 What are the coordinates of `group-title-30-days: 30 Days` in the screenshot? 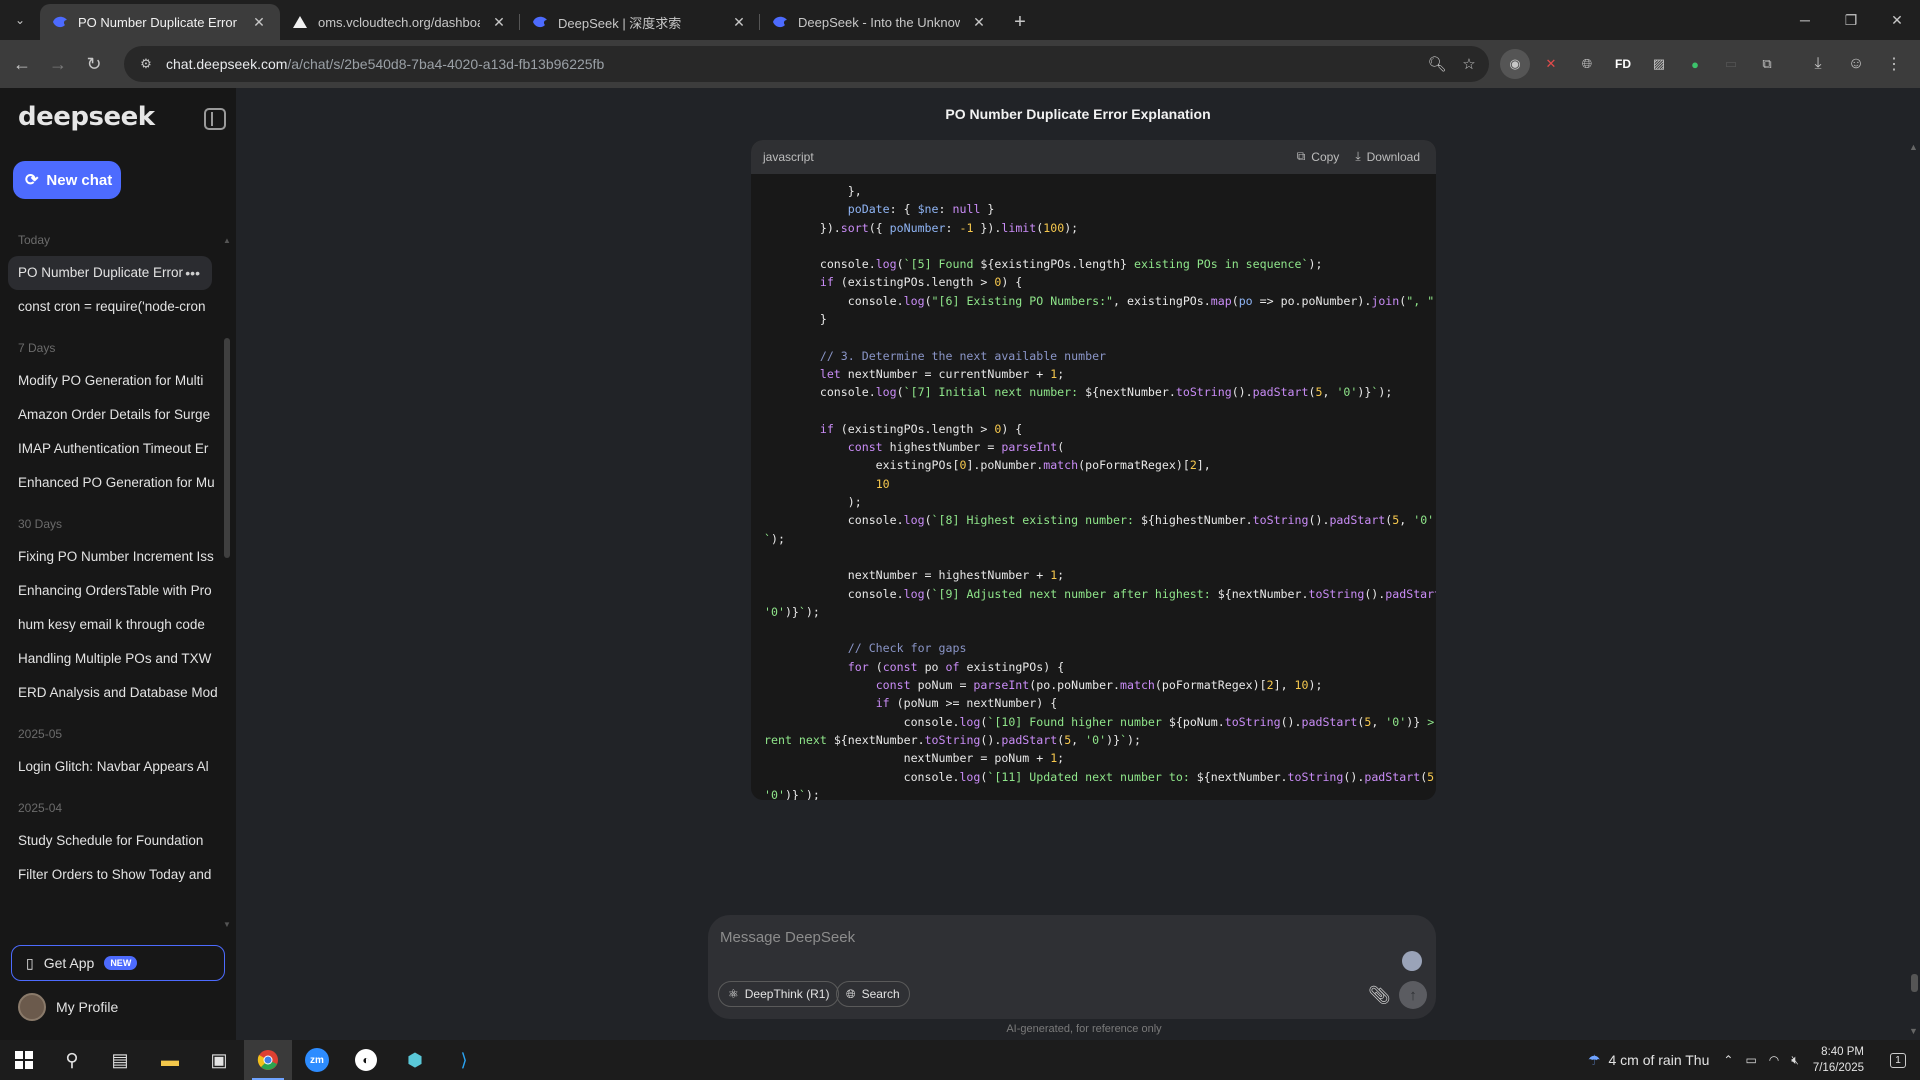 It's located at (40, 524).